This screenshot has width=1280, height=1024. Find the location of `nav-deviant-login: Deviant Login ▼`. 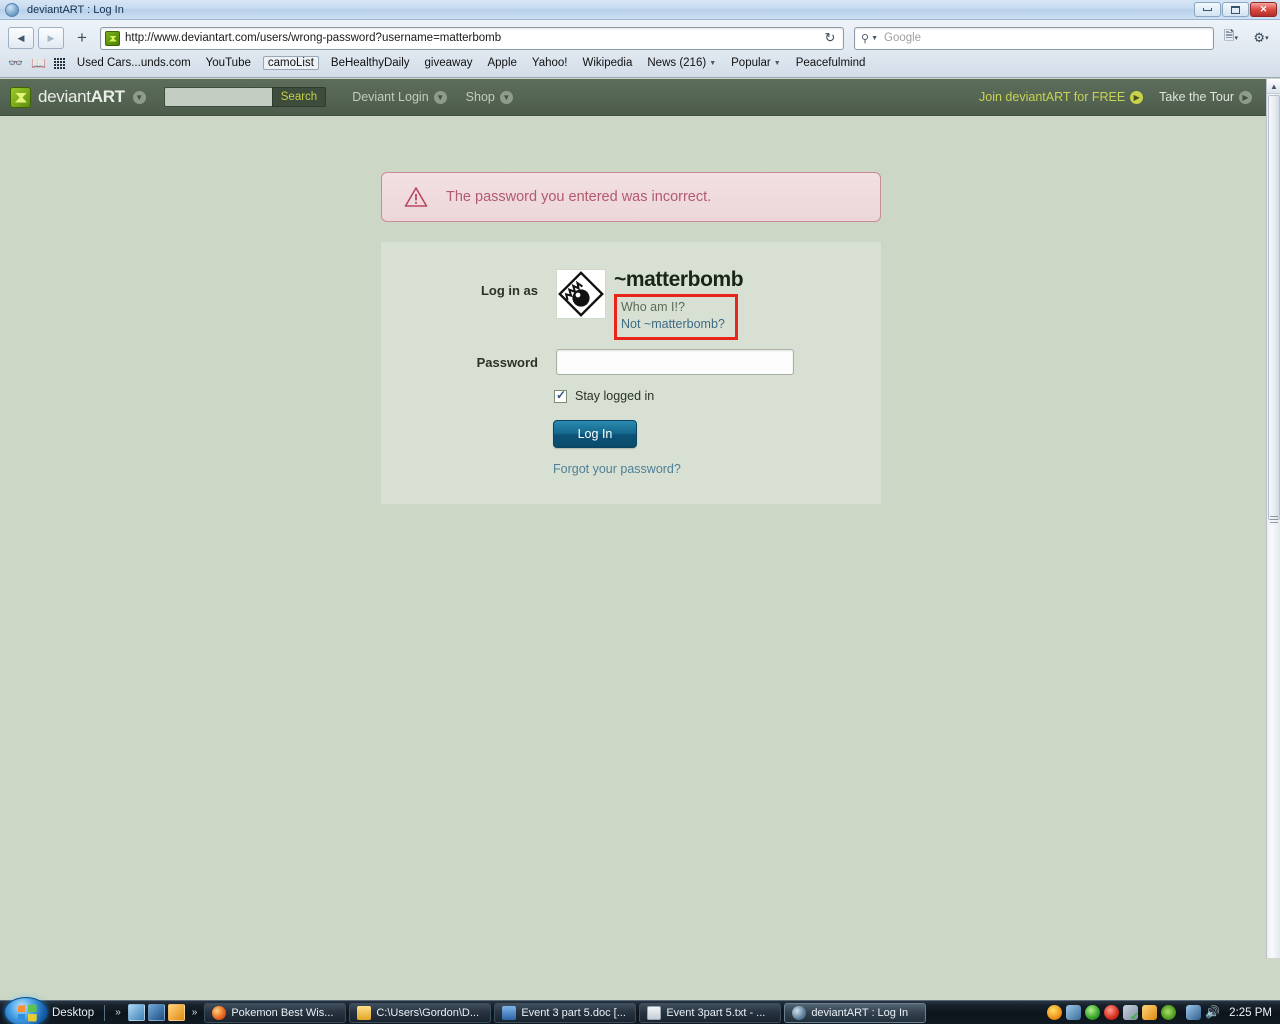

nav-deviant-login: Deviant Login ▼ is located at coordinates (399, 97).